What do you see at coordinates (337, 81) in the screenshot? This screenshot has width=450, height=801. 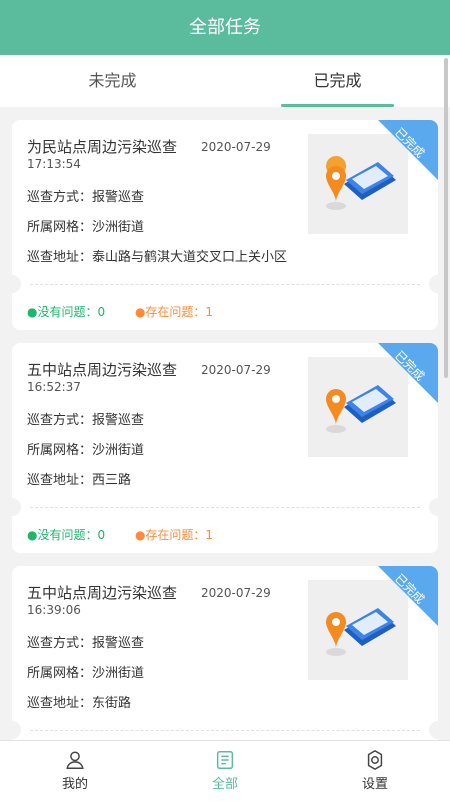 I see `tab-completed: 已完成` at bounding box center [337, 81].